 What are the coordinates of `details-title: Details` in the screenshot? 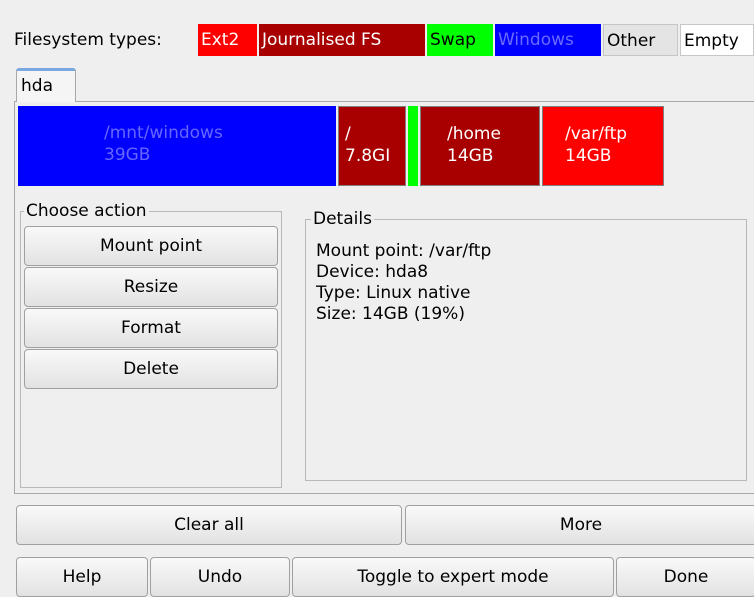 It's located at (342, 219).